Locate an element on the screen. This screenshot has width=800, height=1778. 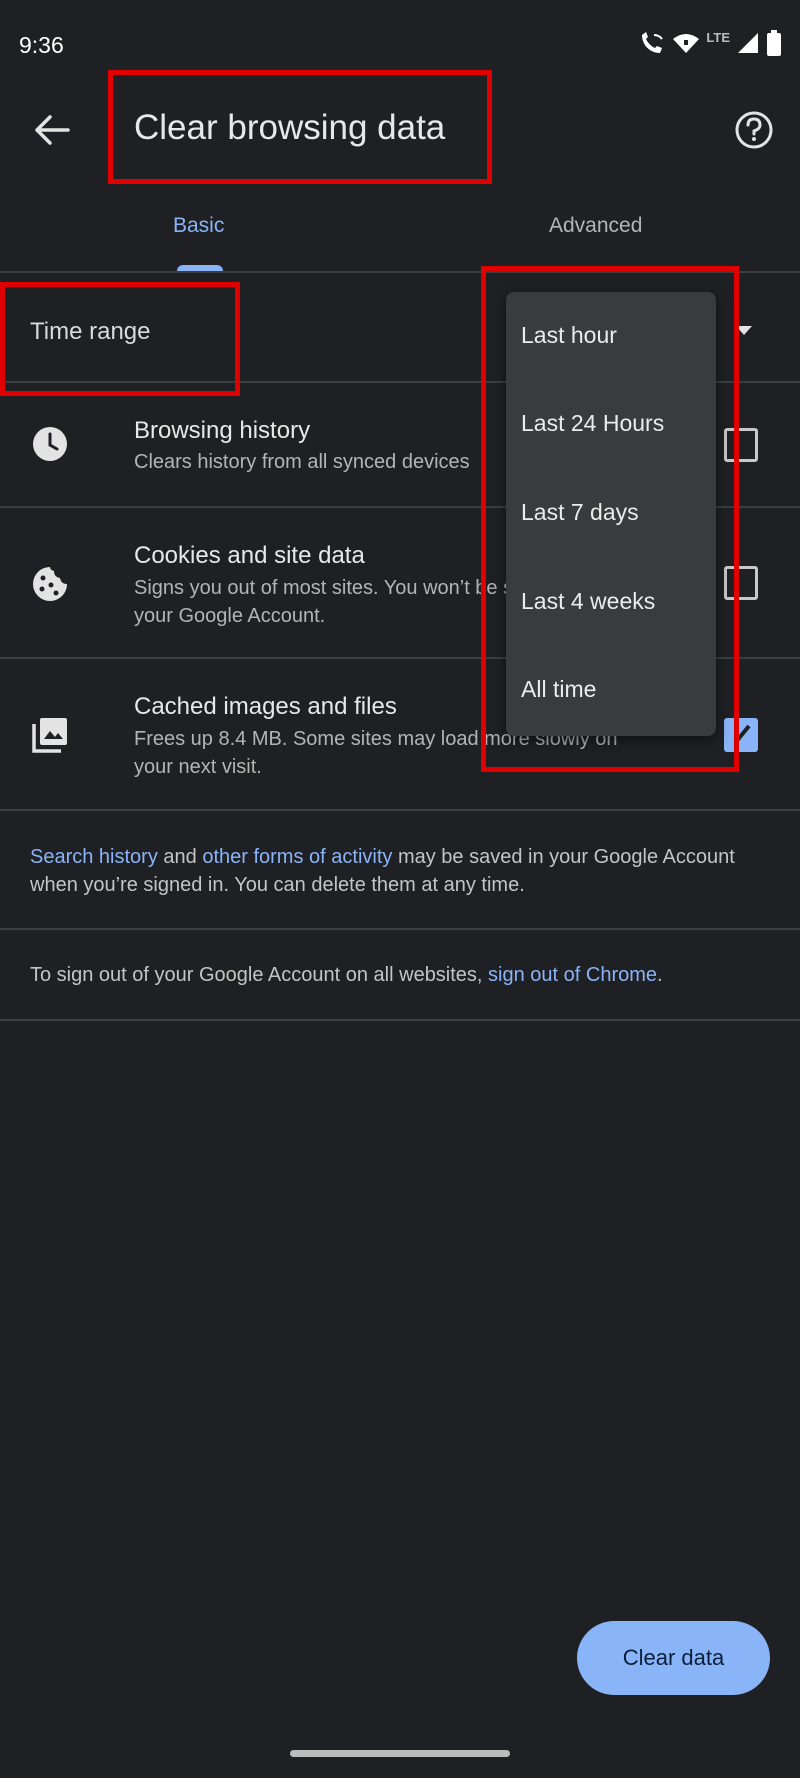
browsing-history-title: Browsing history is located at coordinates (222, 430).